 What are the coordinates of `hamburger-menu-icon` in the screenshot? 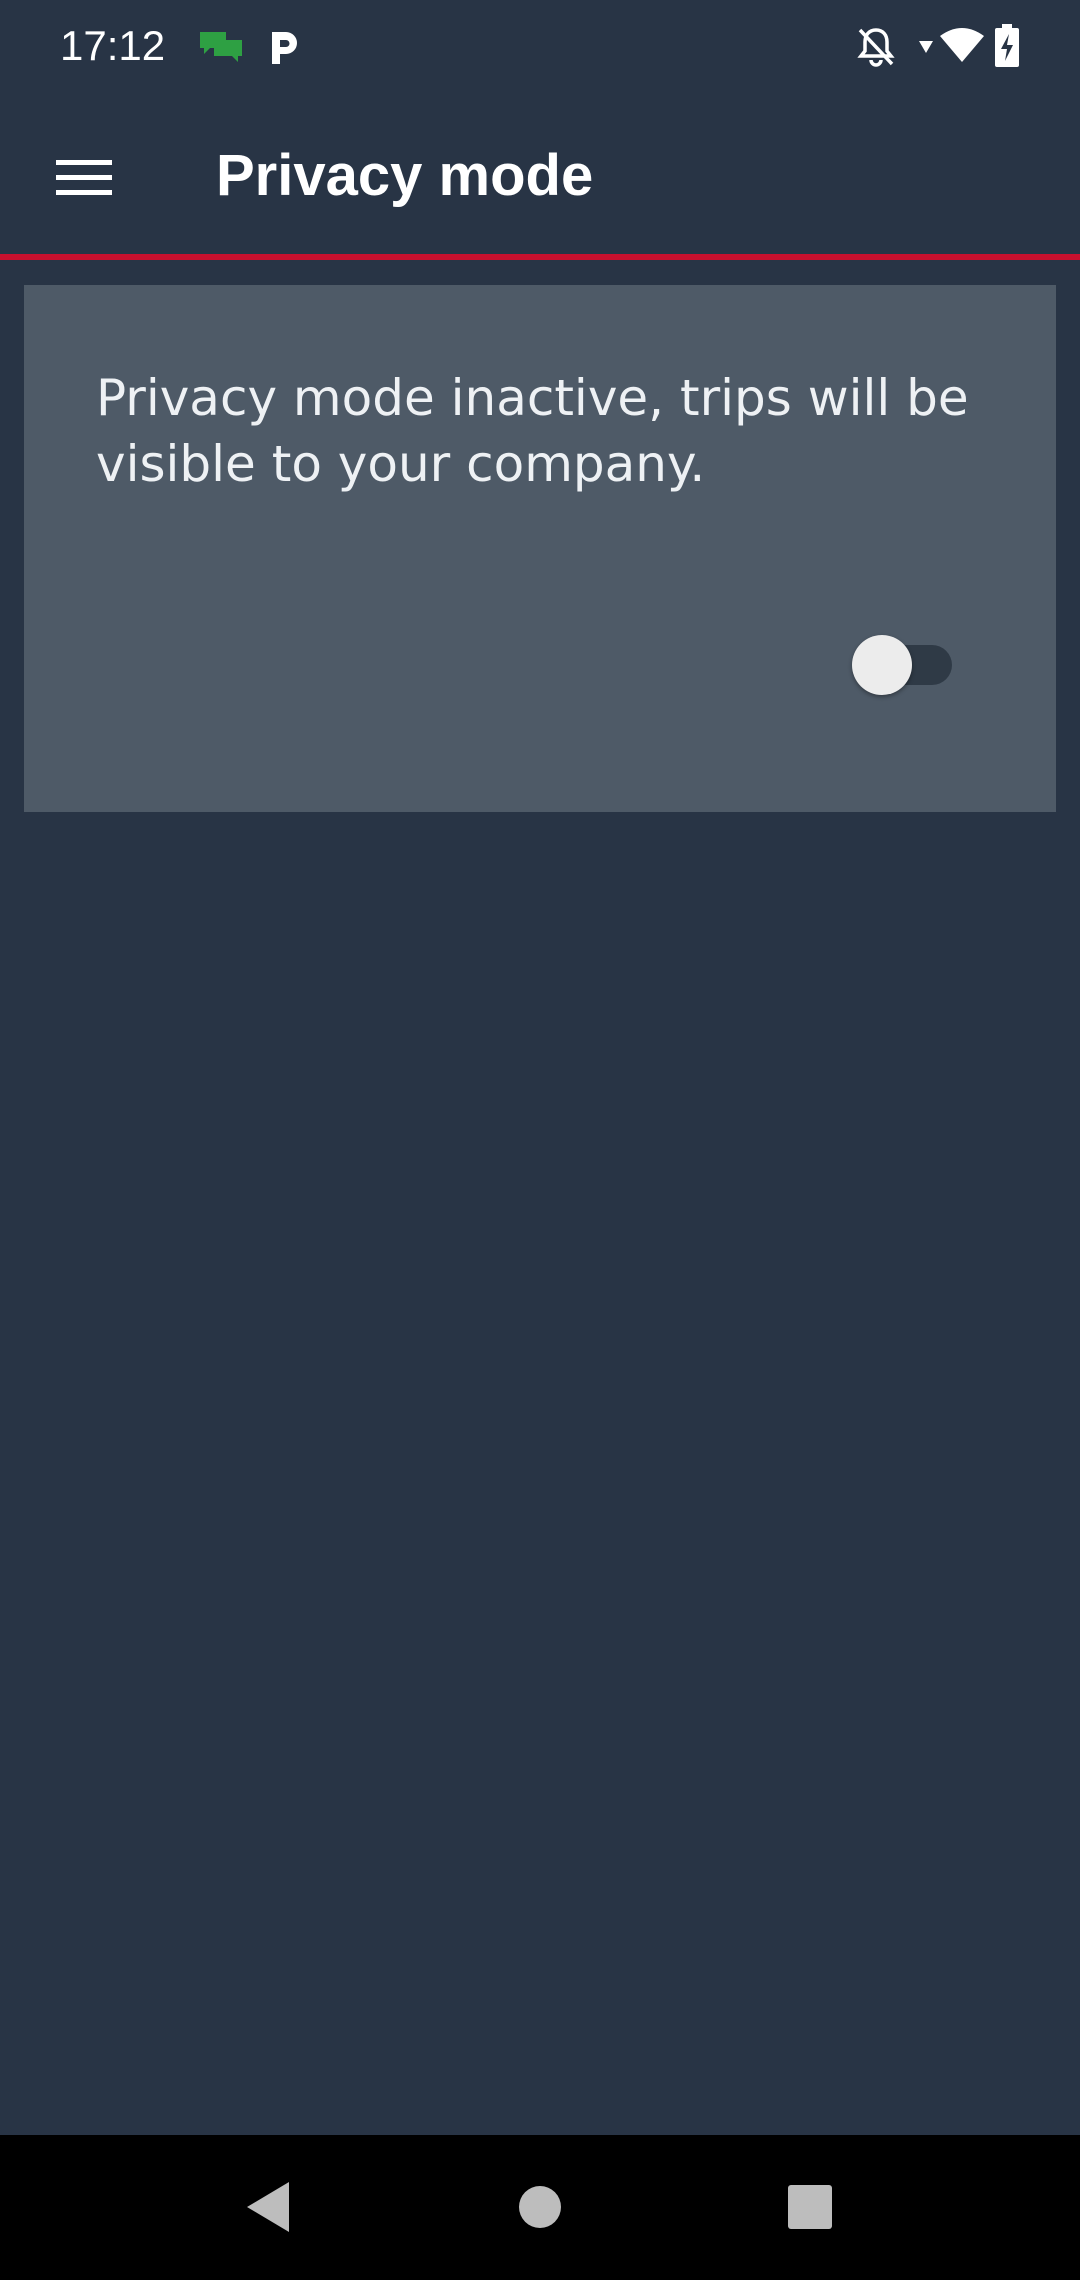 It's located at (84, 180).